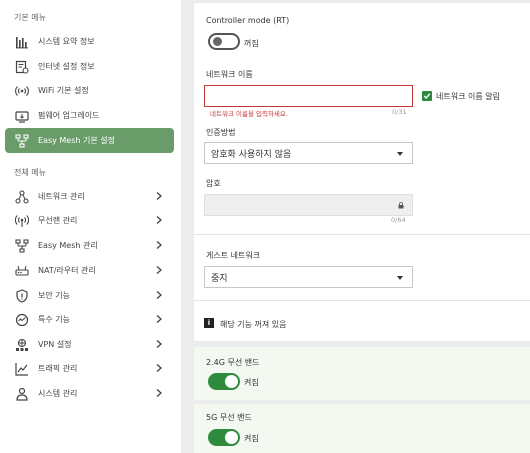  What do you see at coordinates (221, 132) in the screenshot?
I see `auth-label: 인증방법` at bounding box center [221, 132].